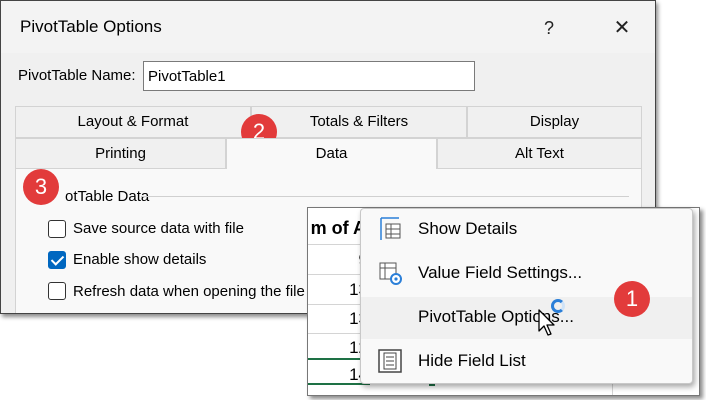 This screenshot has width=706, height=400. What do you see at coordinates (622, 28) in the screenshot?
I see `close-button: ✕` at bounding box center [622, 28].